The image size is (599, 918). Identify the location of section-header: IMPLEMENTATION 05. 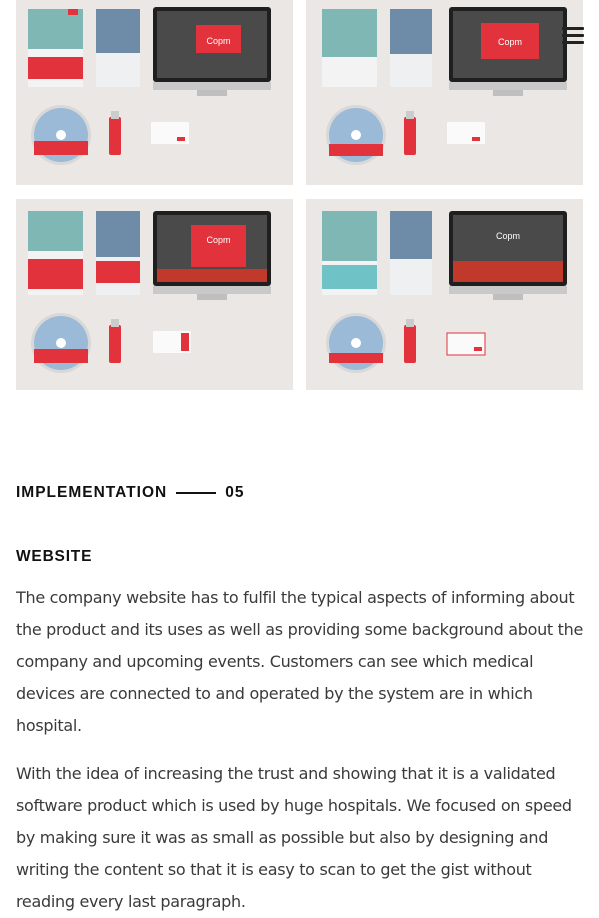
(130, 493).